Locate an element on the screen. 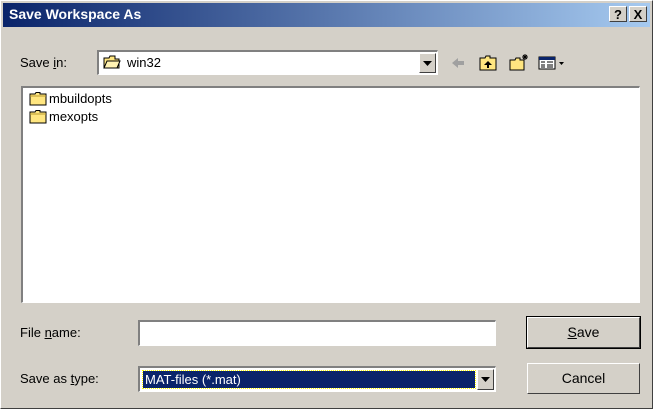 The width and height of the screenshot is (653, 409). file-name-label-key: n is located at coordinates (48, 332).